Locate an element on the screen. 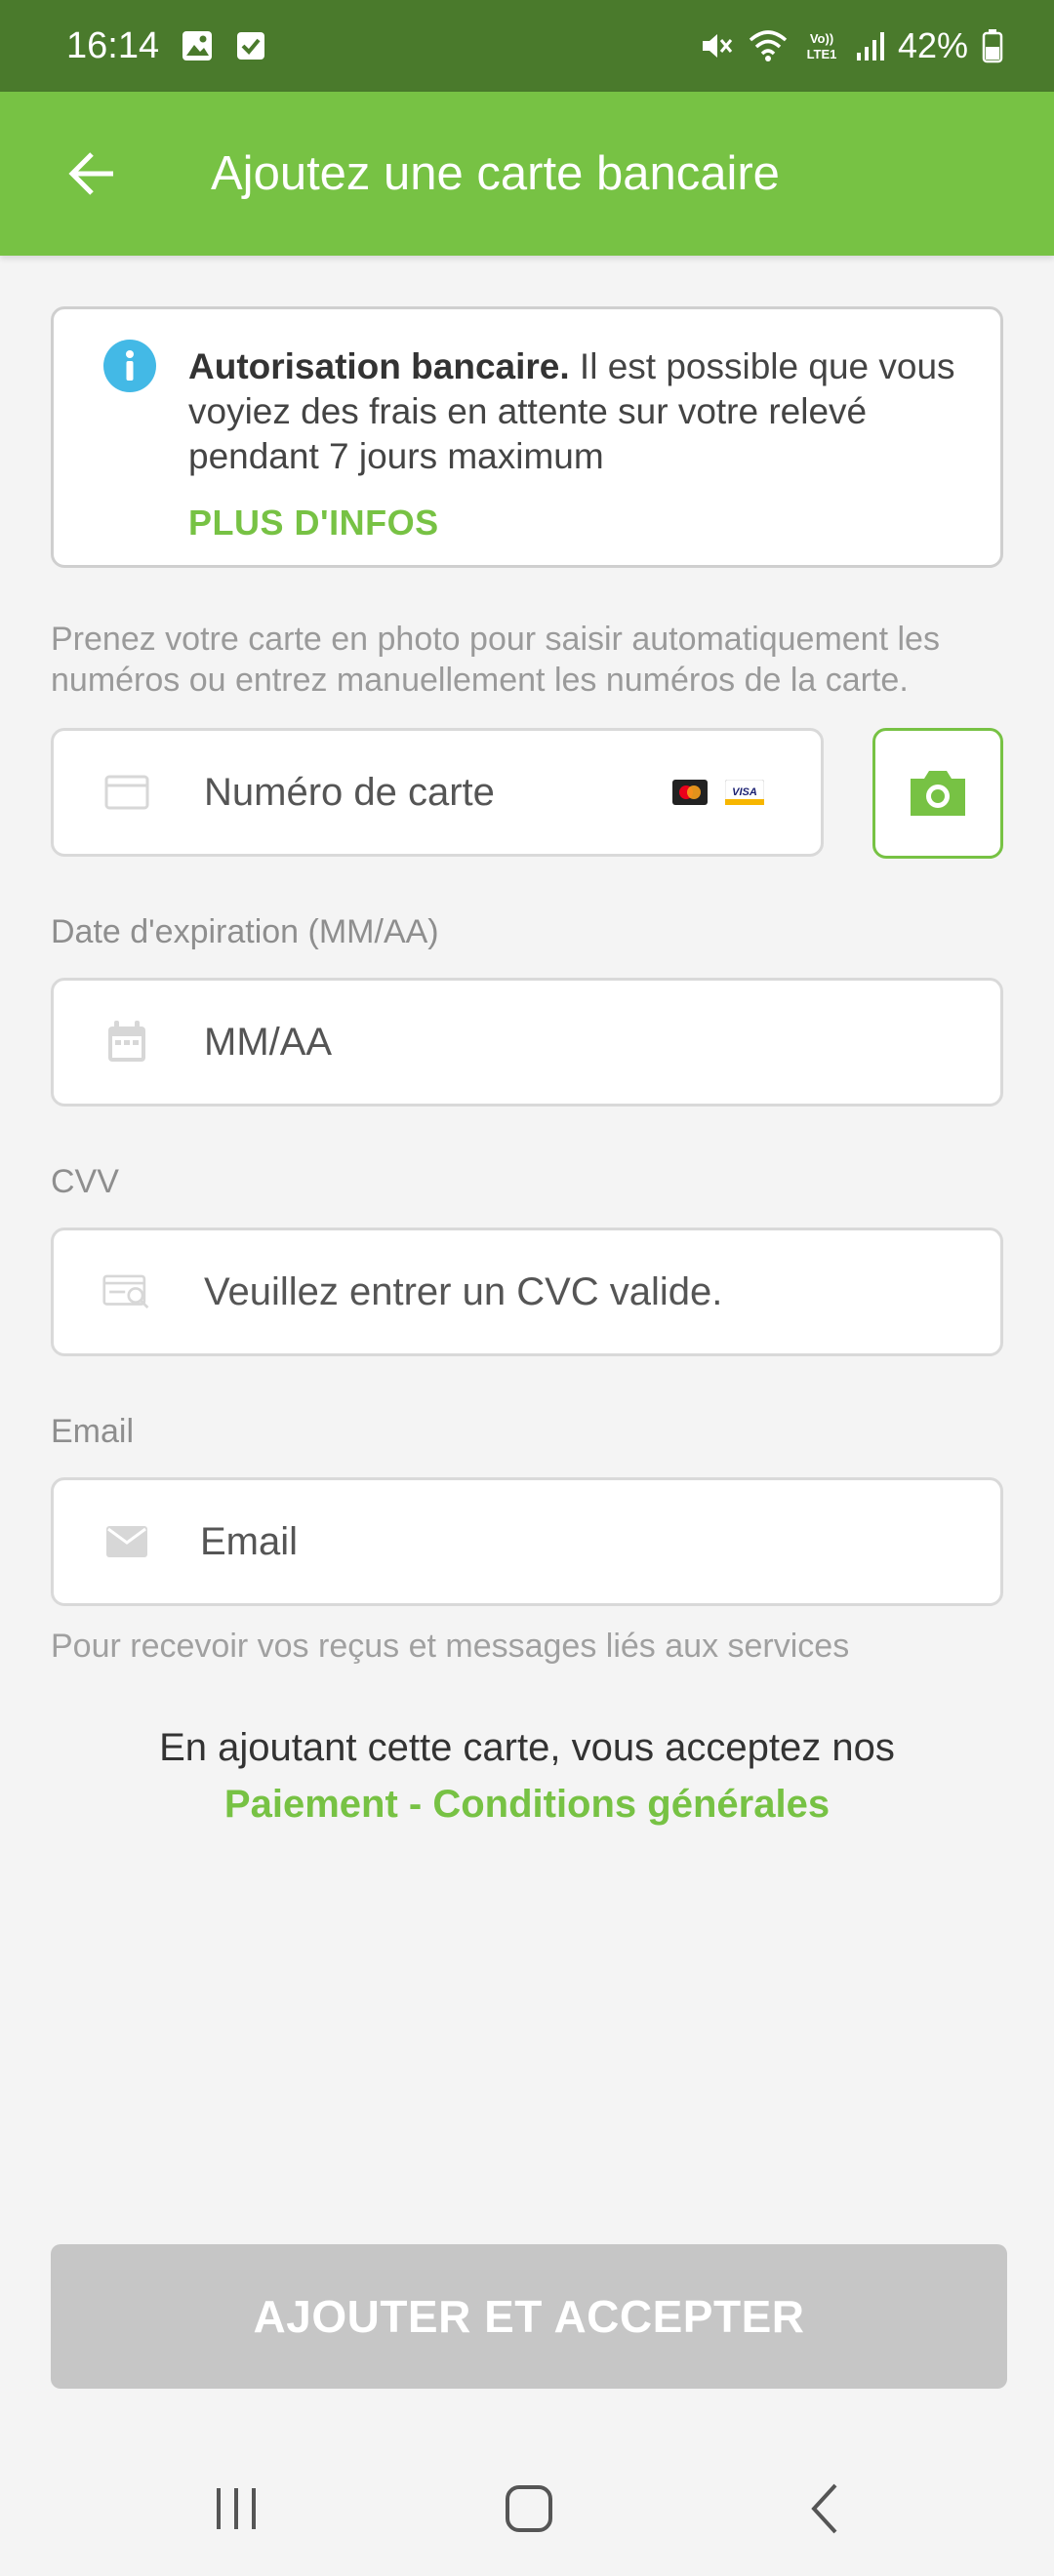 This screenshot has width=1054, height=2576. recent-apps-icon is located at coordinates (237, 2508).